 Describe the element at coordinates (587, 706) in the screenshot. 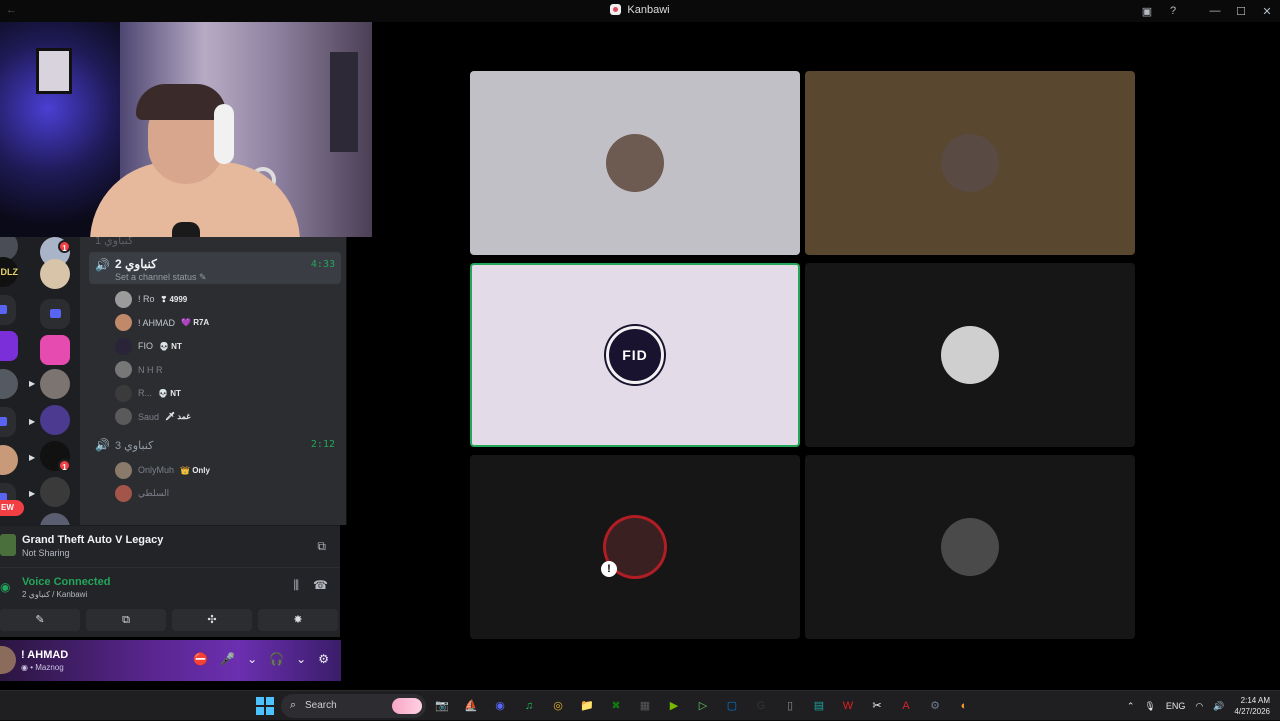

I see `taskbar-app-icon: 📁` at that location.